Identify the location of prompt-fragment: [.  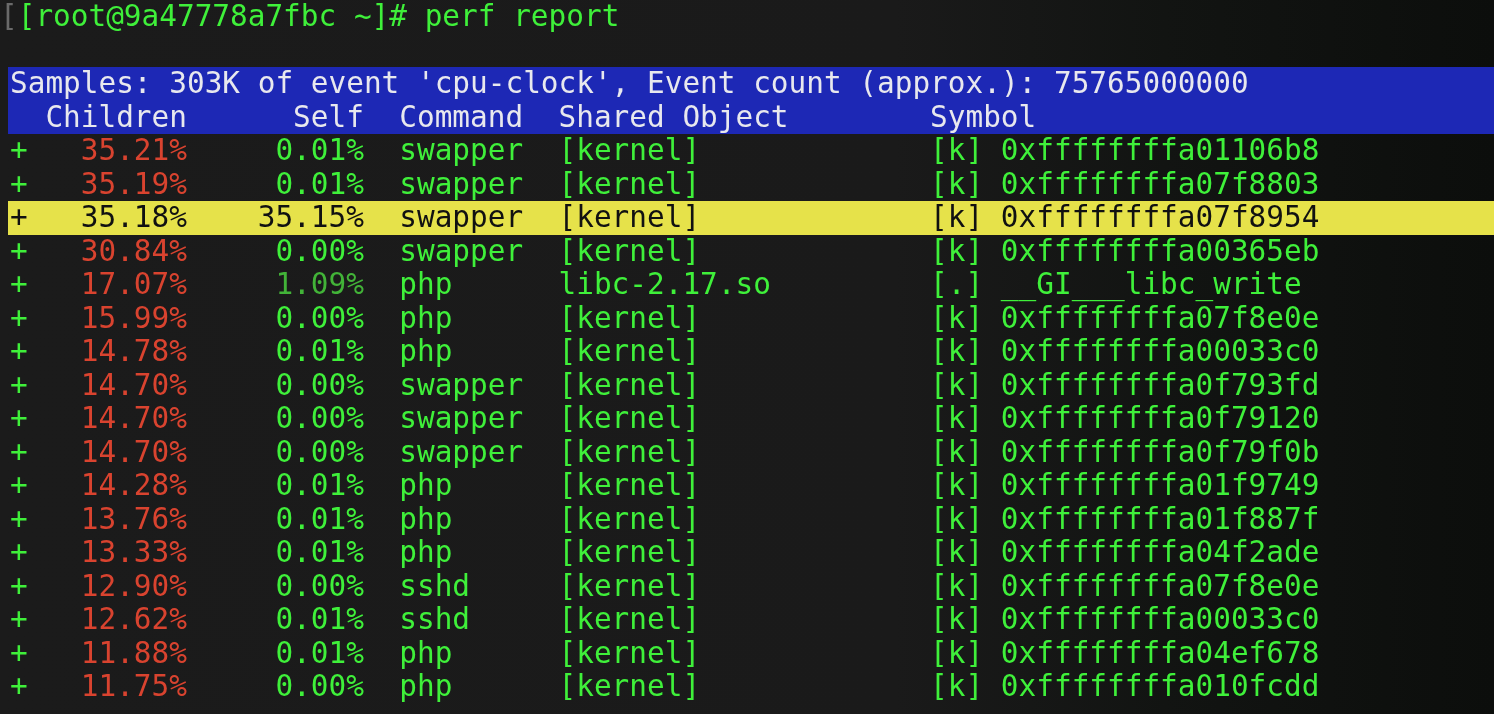
(9, 16).